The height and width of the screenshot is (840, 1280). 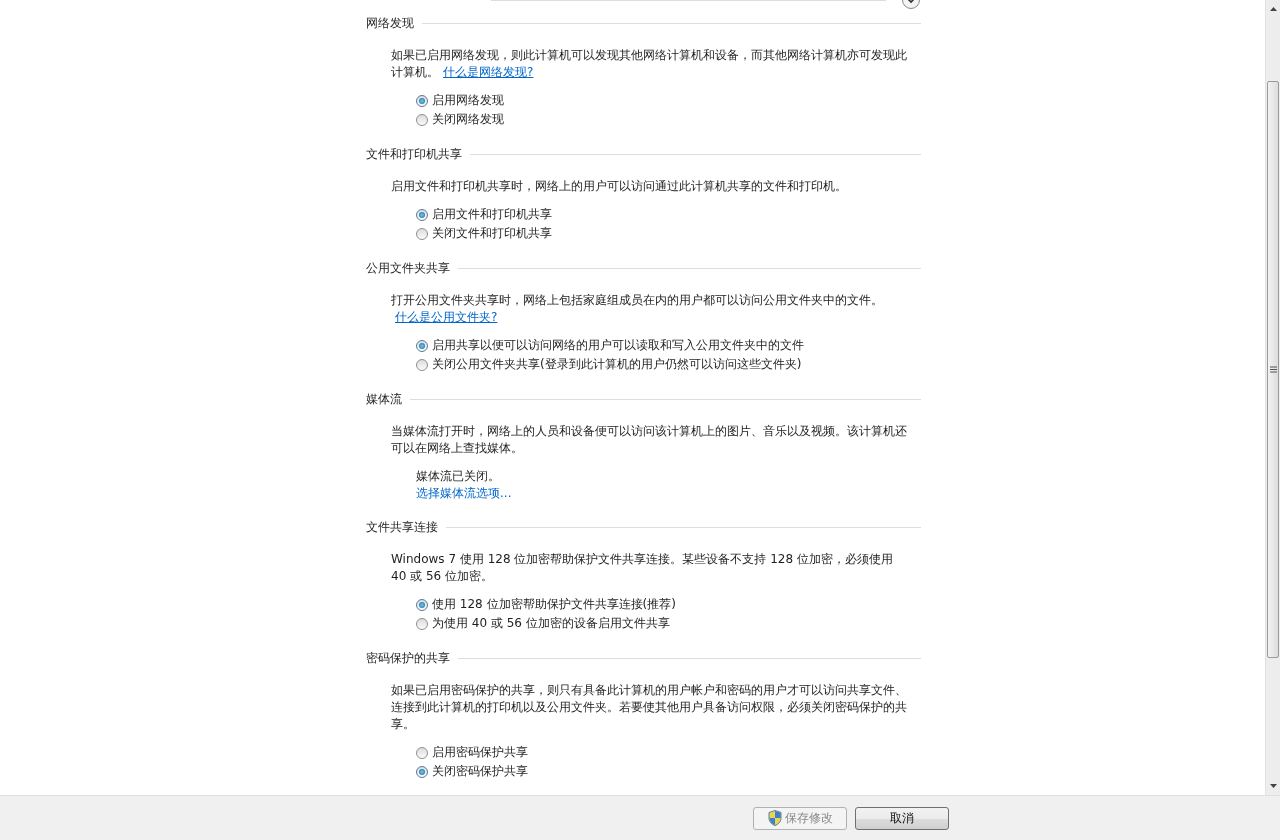 What do you see at coordinates (619, 186) in the screenshot?
I see `section-description: 启用文件和打印机共享时，网络上的用户可以访问通过此计算机共享的文件和打印机。` at bounding box center [619, 186].